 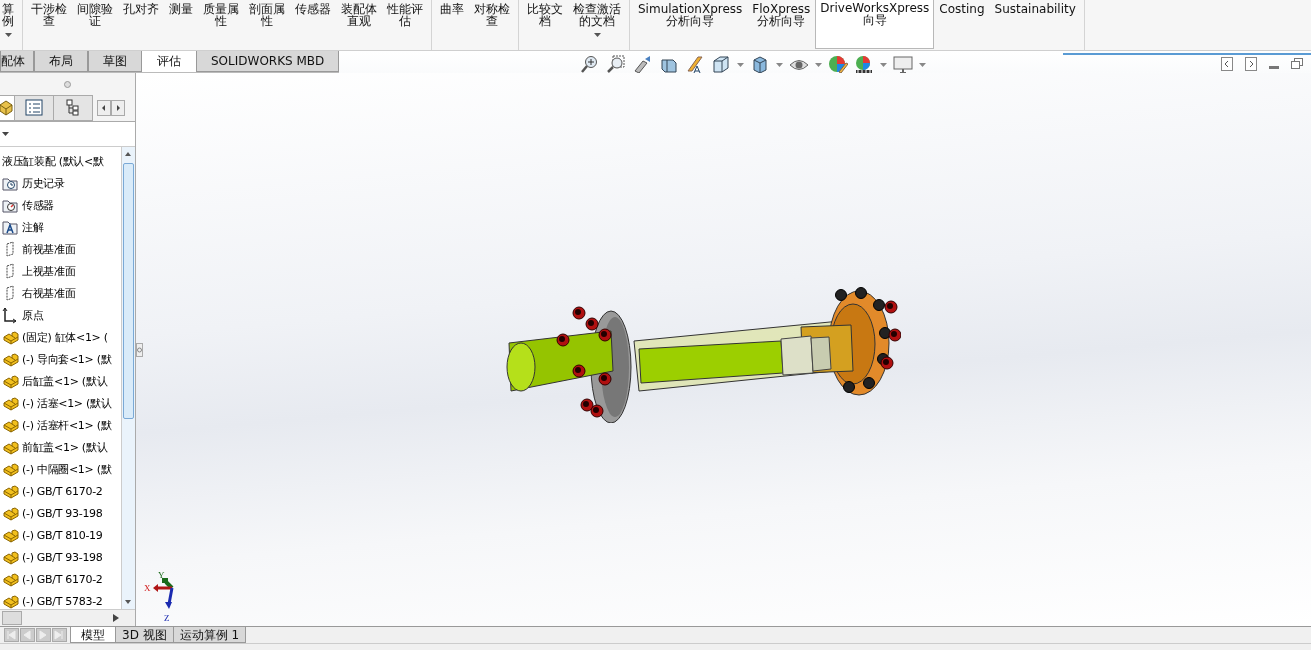 I want to click on assembly-cube-icon, so click(x=8, y=108).